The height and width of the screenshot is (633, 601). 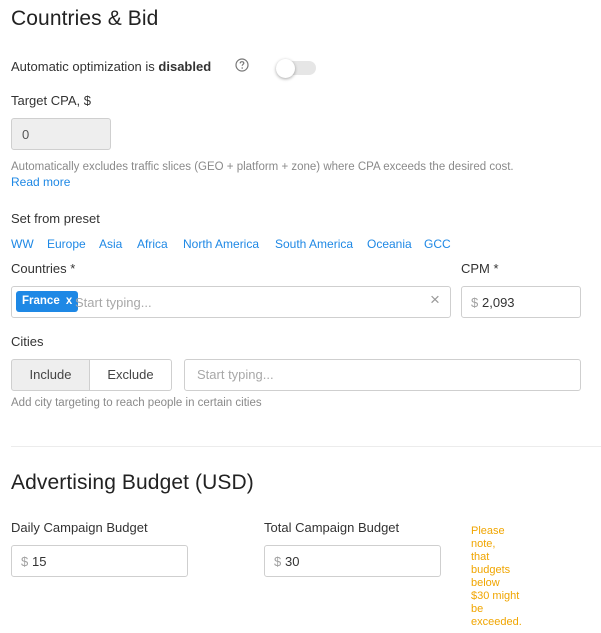 What do you see at coordinates (480, 557) in the screenshot?
I see `warning-line: that` at bounding box center [480, 557].